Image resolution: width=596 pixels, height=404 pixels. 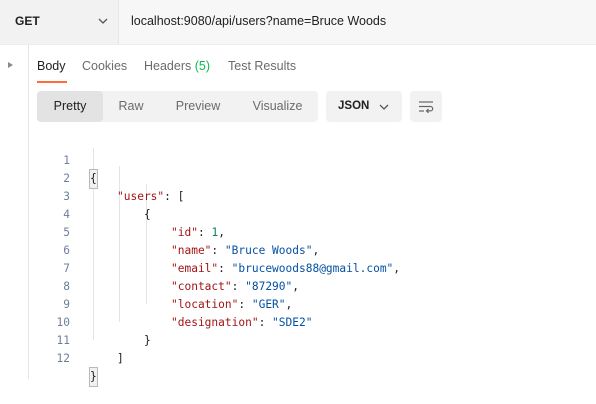 I want to click on tab-test-results: Test Results, so click(x=262, y=66).